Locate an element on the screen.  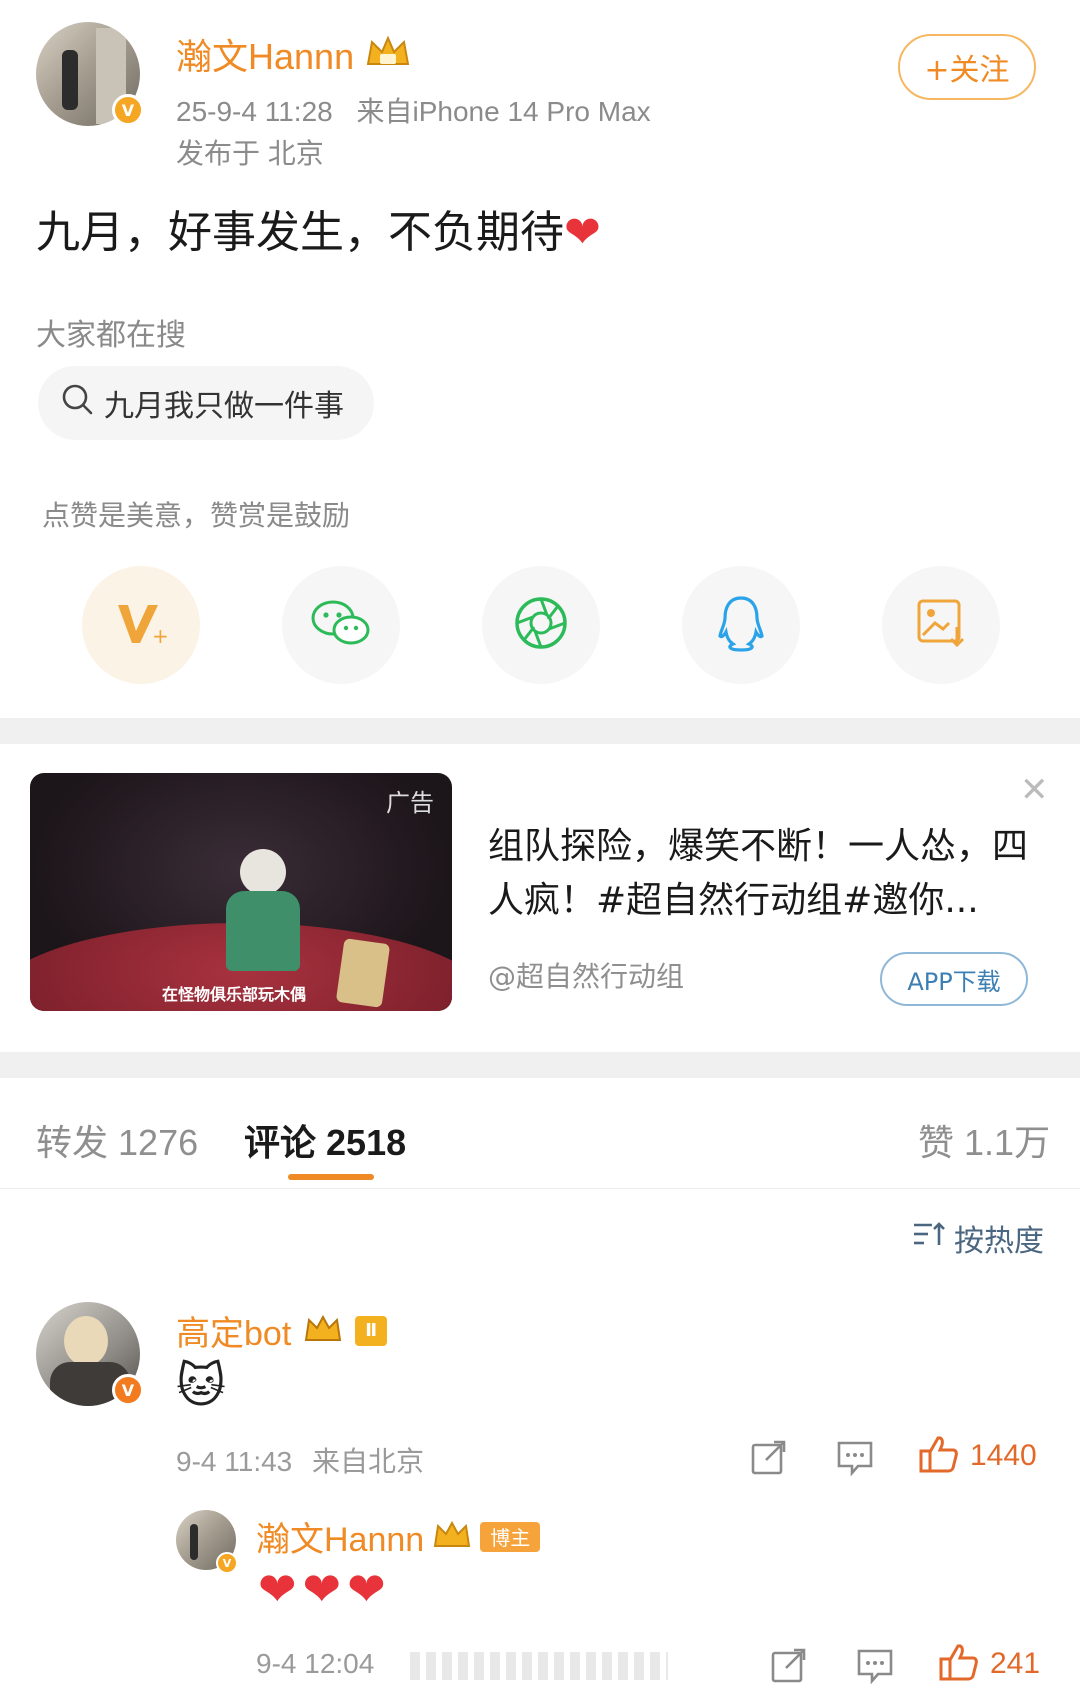
active-tab-indicator is located at coordinates (331, 1177).